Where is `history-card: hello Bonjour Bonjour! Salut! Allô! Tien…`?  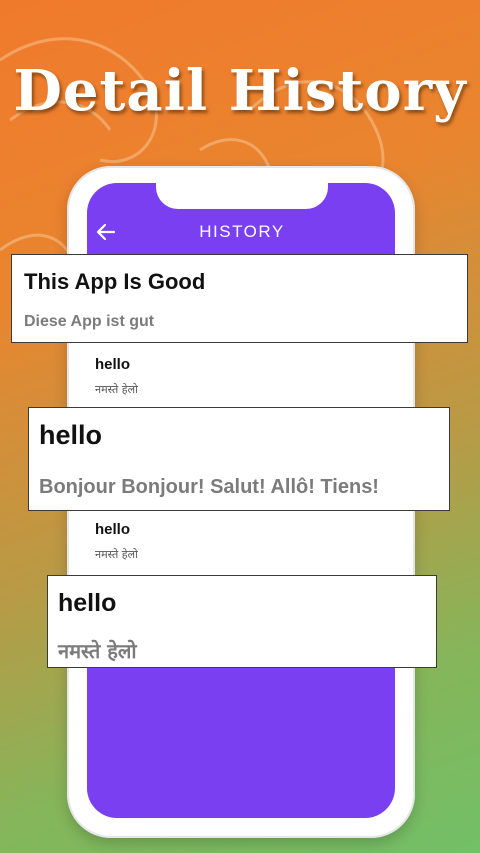
history-card: hello Bonjour Bonjour! Salut! Allô! Tien… is located at coordinates (239, 459).